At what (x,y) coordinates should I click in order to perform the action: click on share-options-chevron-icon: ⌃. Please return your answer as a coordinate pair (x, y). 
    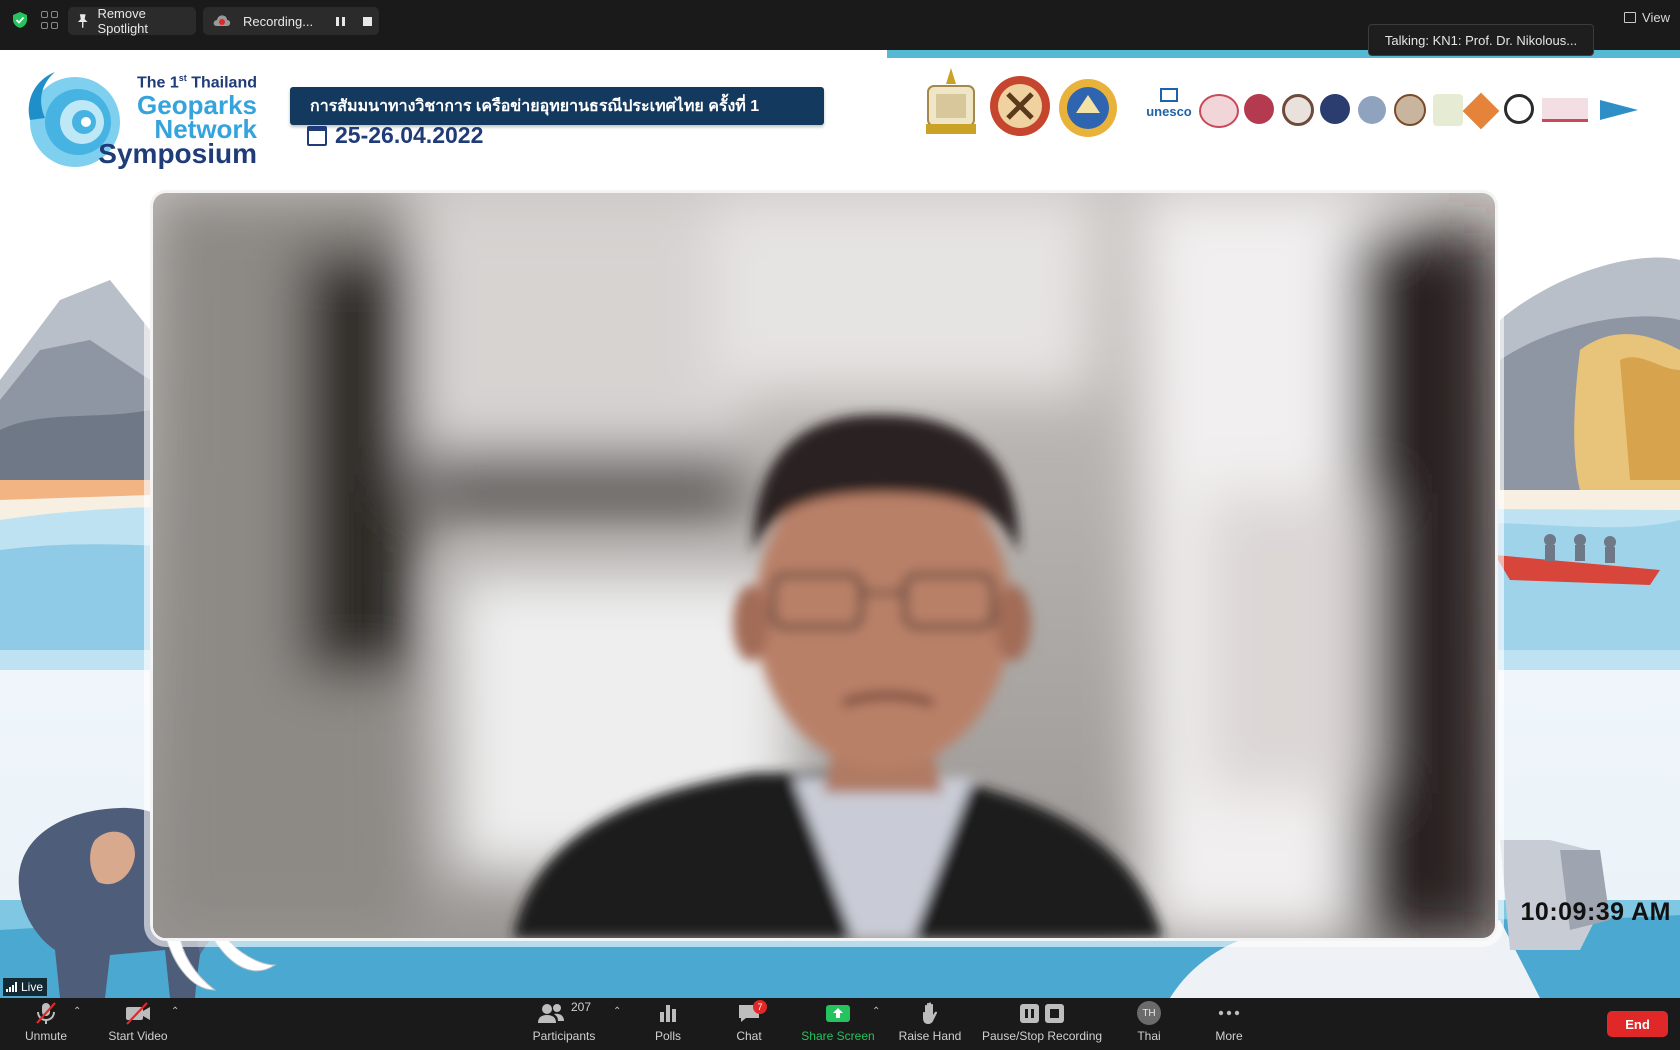
    Looking at the image, I should click on (876, 1011).